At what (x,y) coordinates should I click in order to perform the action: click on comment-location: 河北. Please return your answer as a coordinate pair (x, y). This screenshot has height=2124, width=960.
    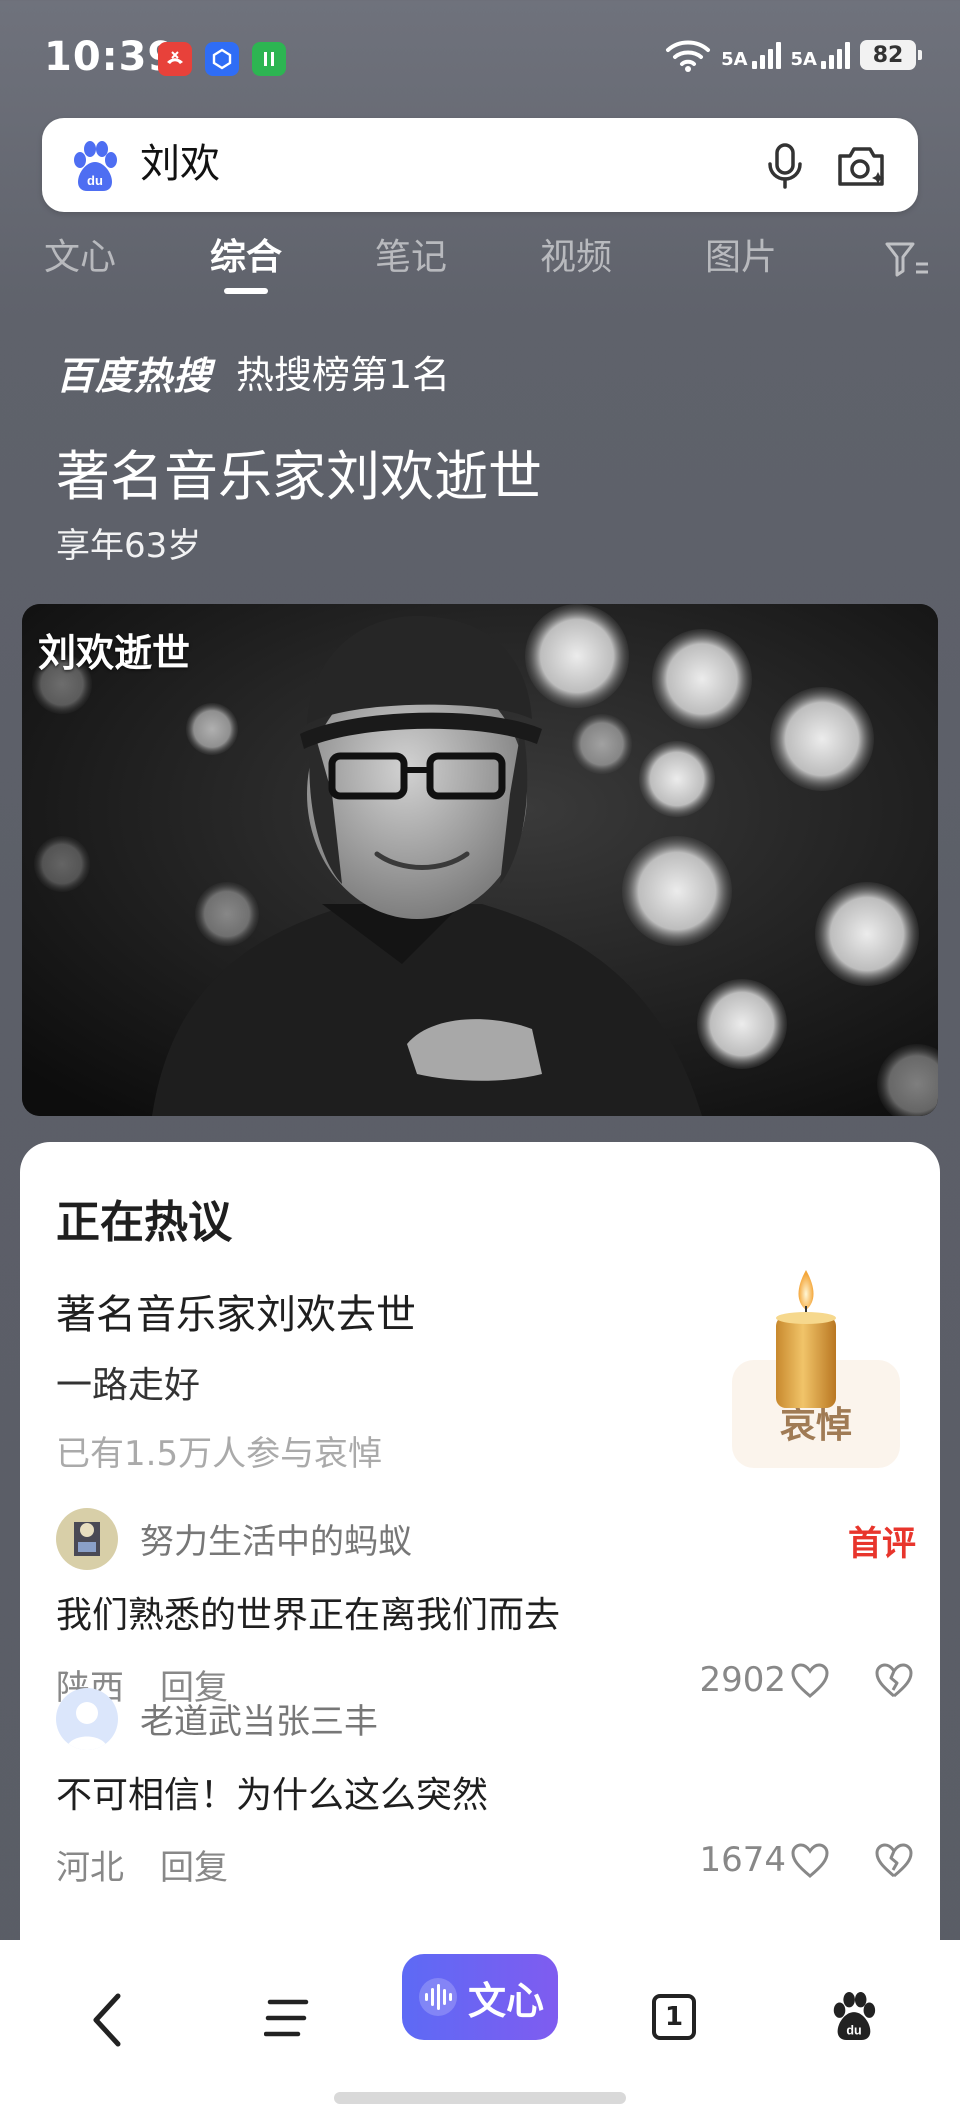
    Looking at the image, I should click on (90, 1868).